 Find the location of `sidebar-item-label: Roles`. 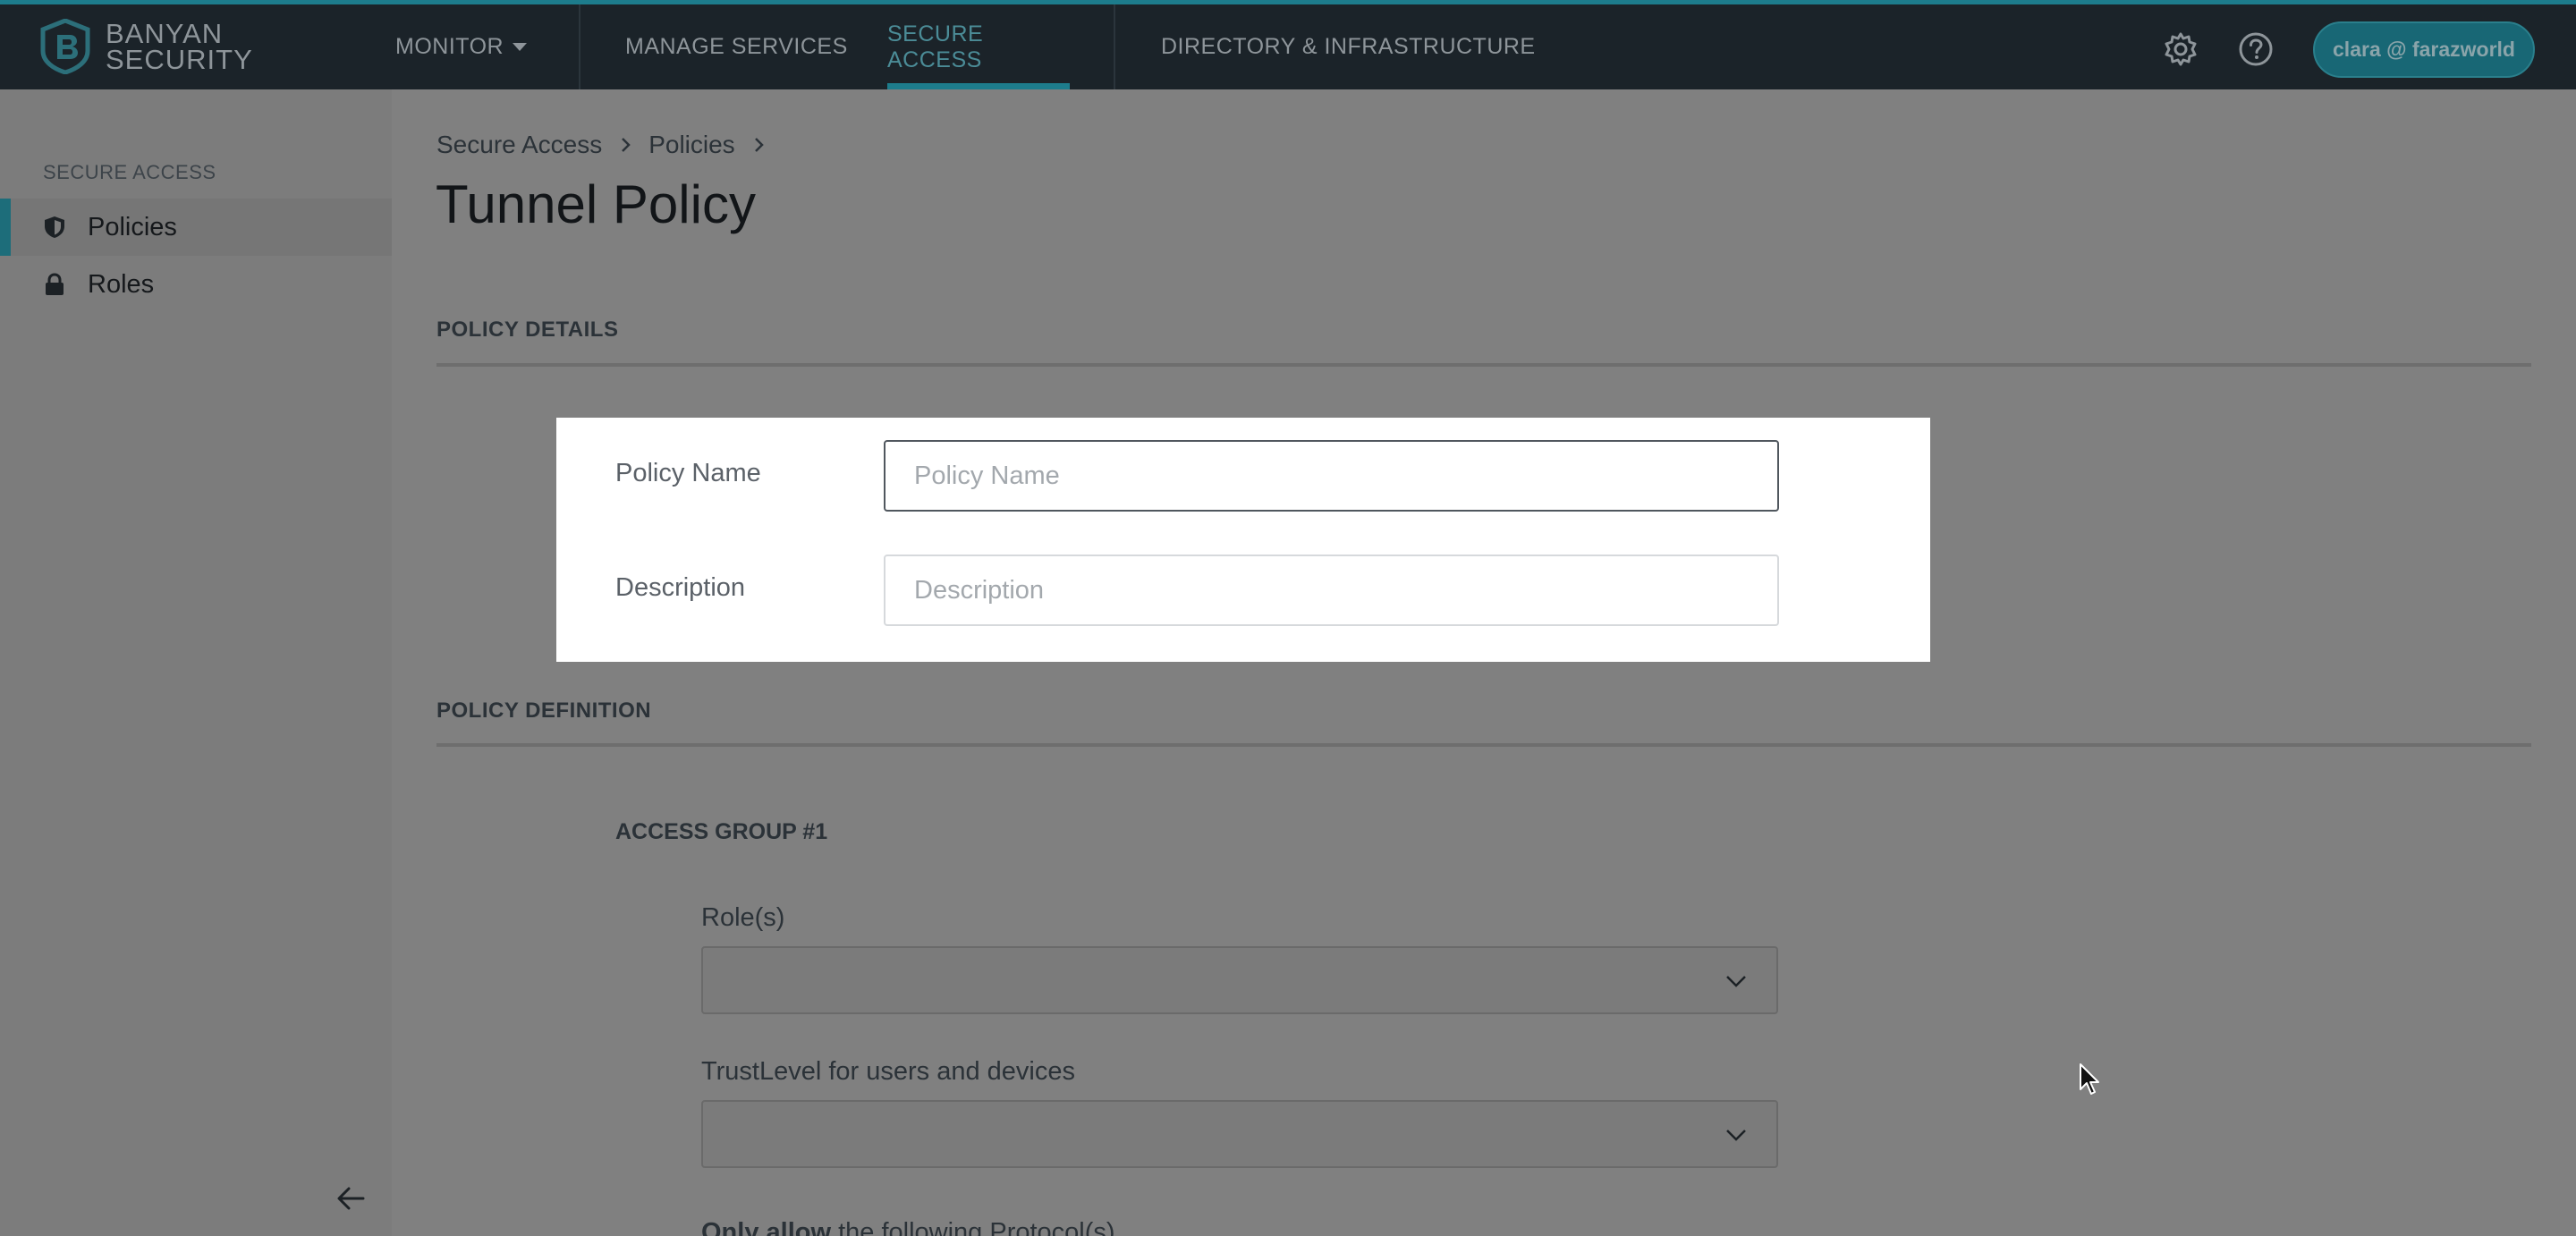

sidebar-item-label: Roles is located at coordinates (121, 284).